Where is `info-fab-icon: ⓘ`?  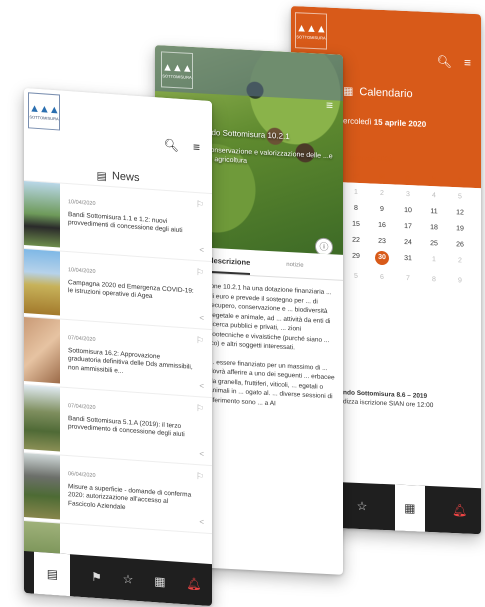 info-fab-icon: ⓘ is located at coordinates (324, 246).